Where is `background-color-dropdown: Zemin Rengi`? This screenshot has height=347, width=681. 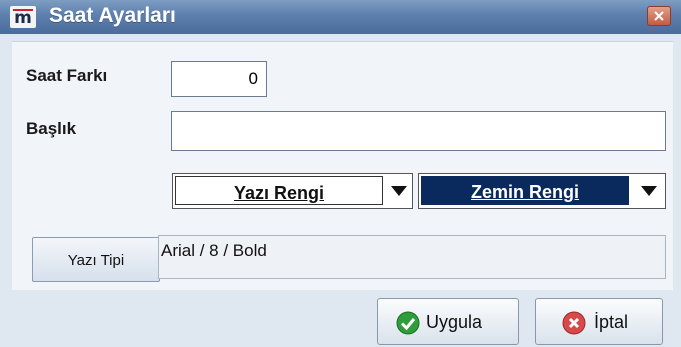
background-color-dropdown: Zemin Rengi is located at coordinates (542, 191).